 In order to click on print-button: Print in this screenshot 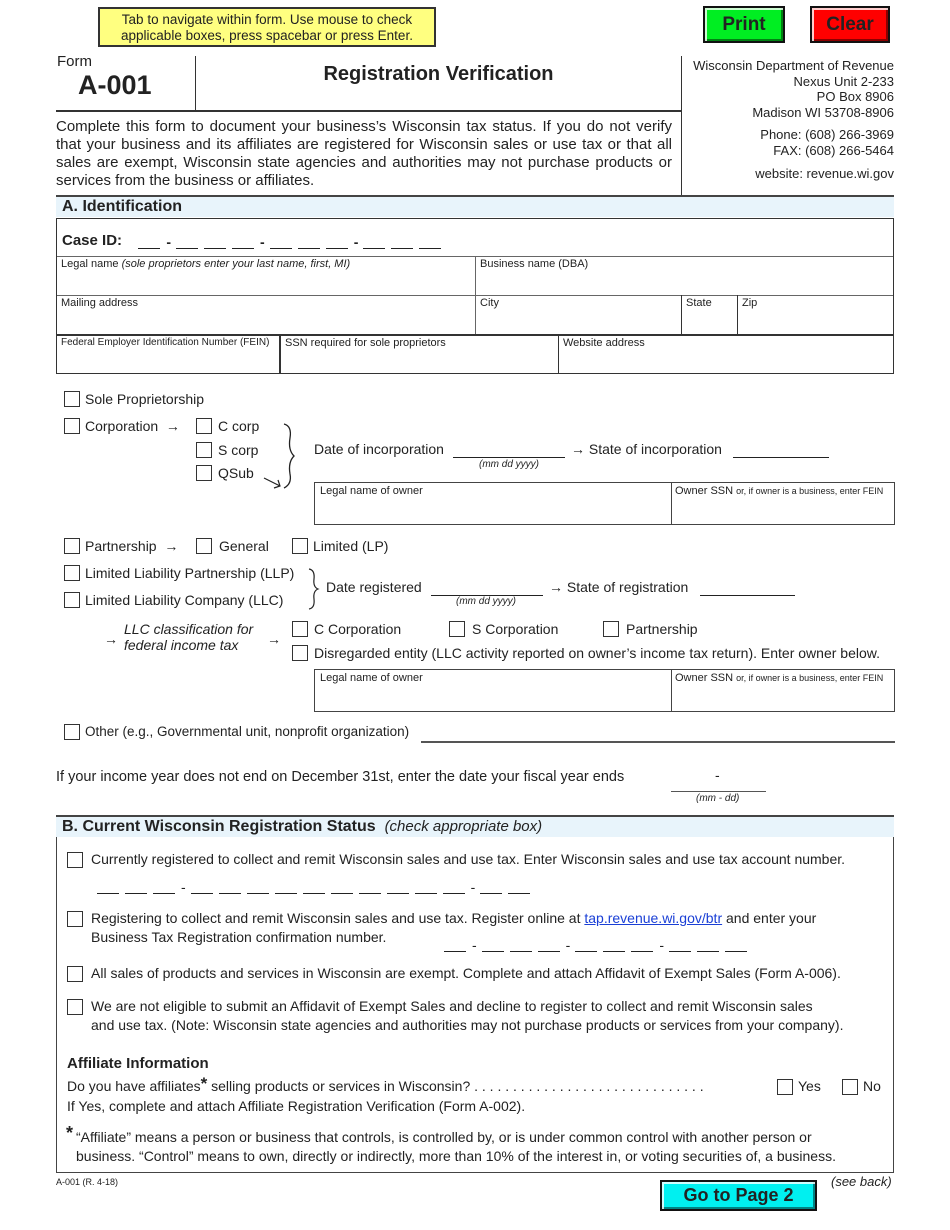, I will do `click(744, 24)`.